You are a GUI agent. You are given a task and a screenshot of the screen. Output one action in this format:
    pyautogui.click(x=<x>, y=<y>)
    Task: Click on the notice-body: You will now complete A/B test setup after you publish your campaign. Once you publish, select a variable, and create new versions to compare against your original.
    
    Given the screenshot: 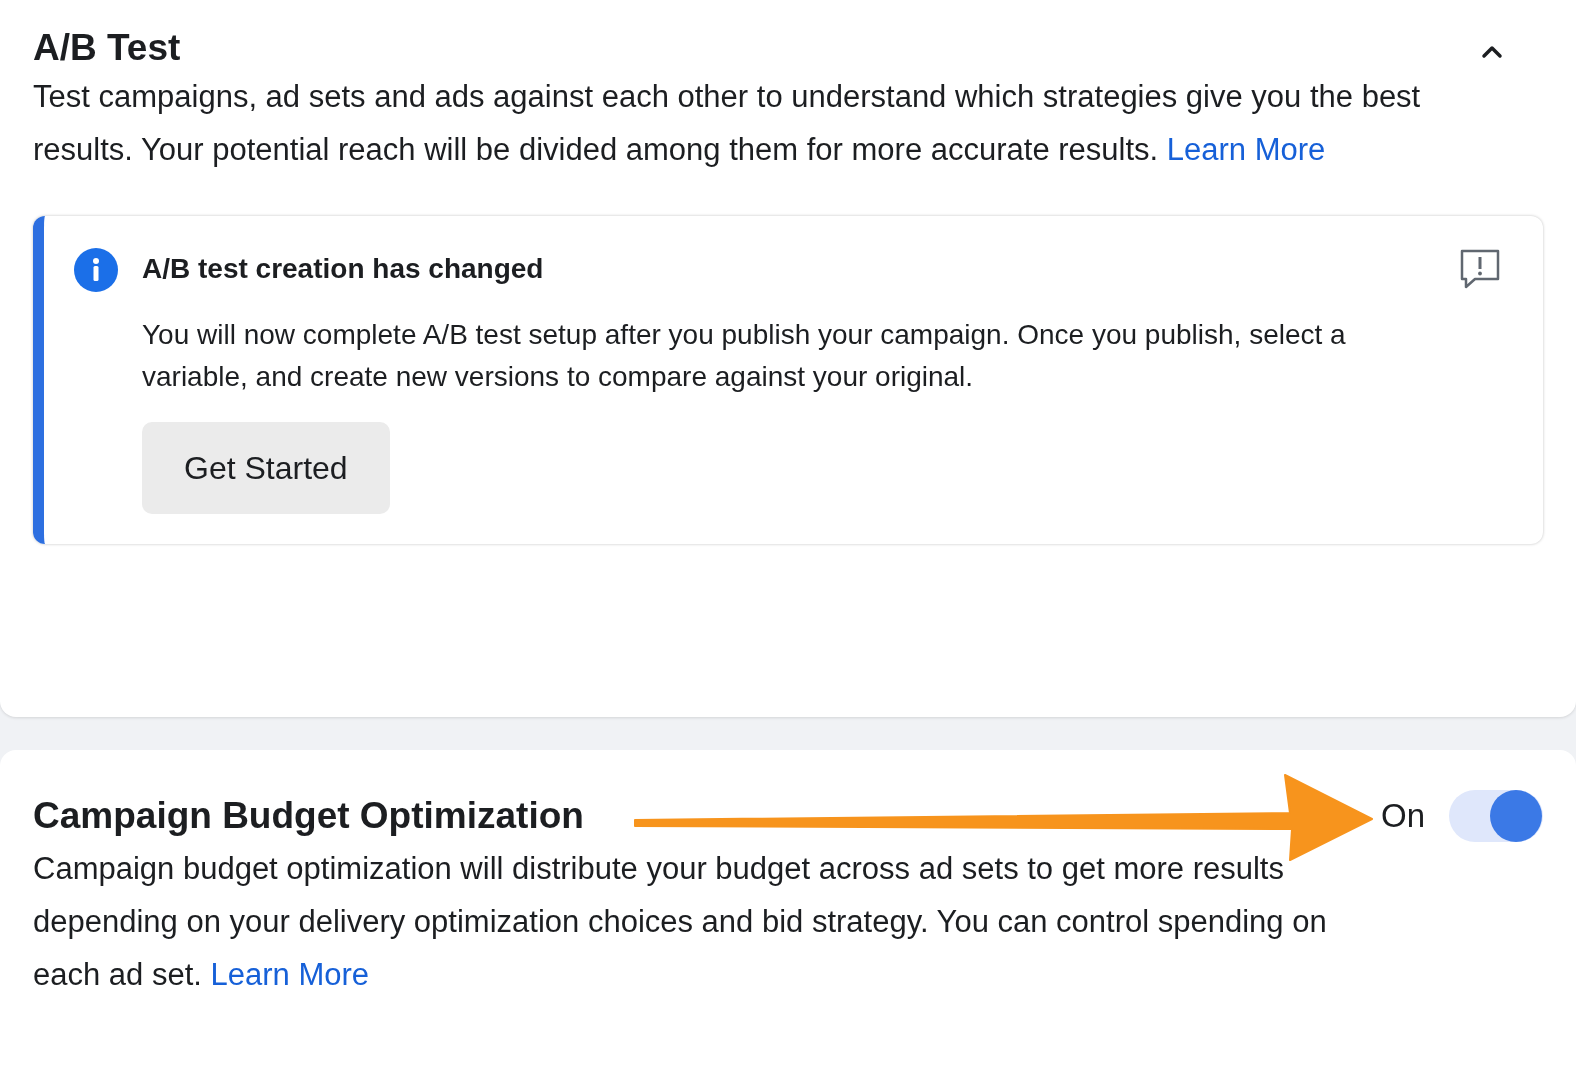 What is the action you would take?
    pyautogui.click(x=744, y=356)
    